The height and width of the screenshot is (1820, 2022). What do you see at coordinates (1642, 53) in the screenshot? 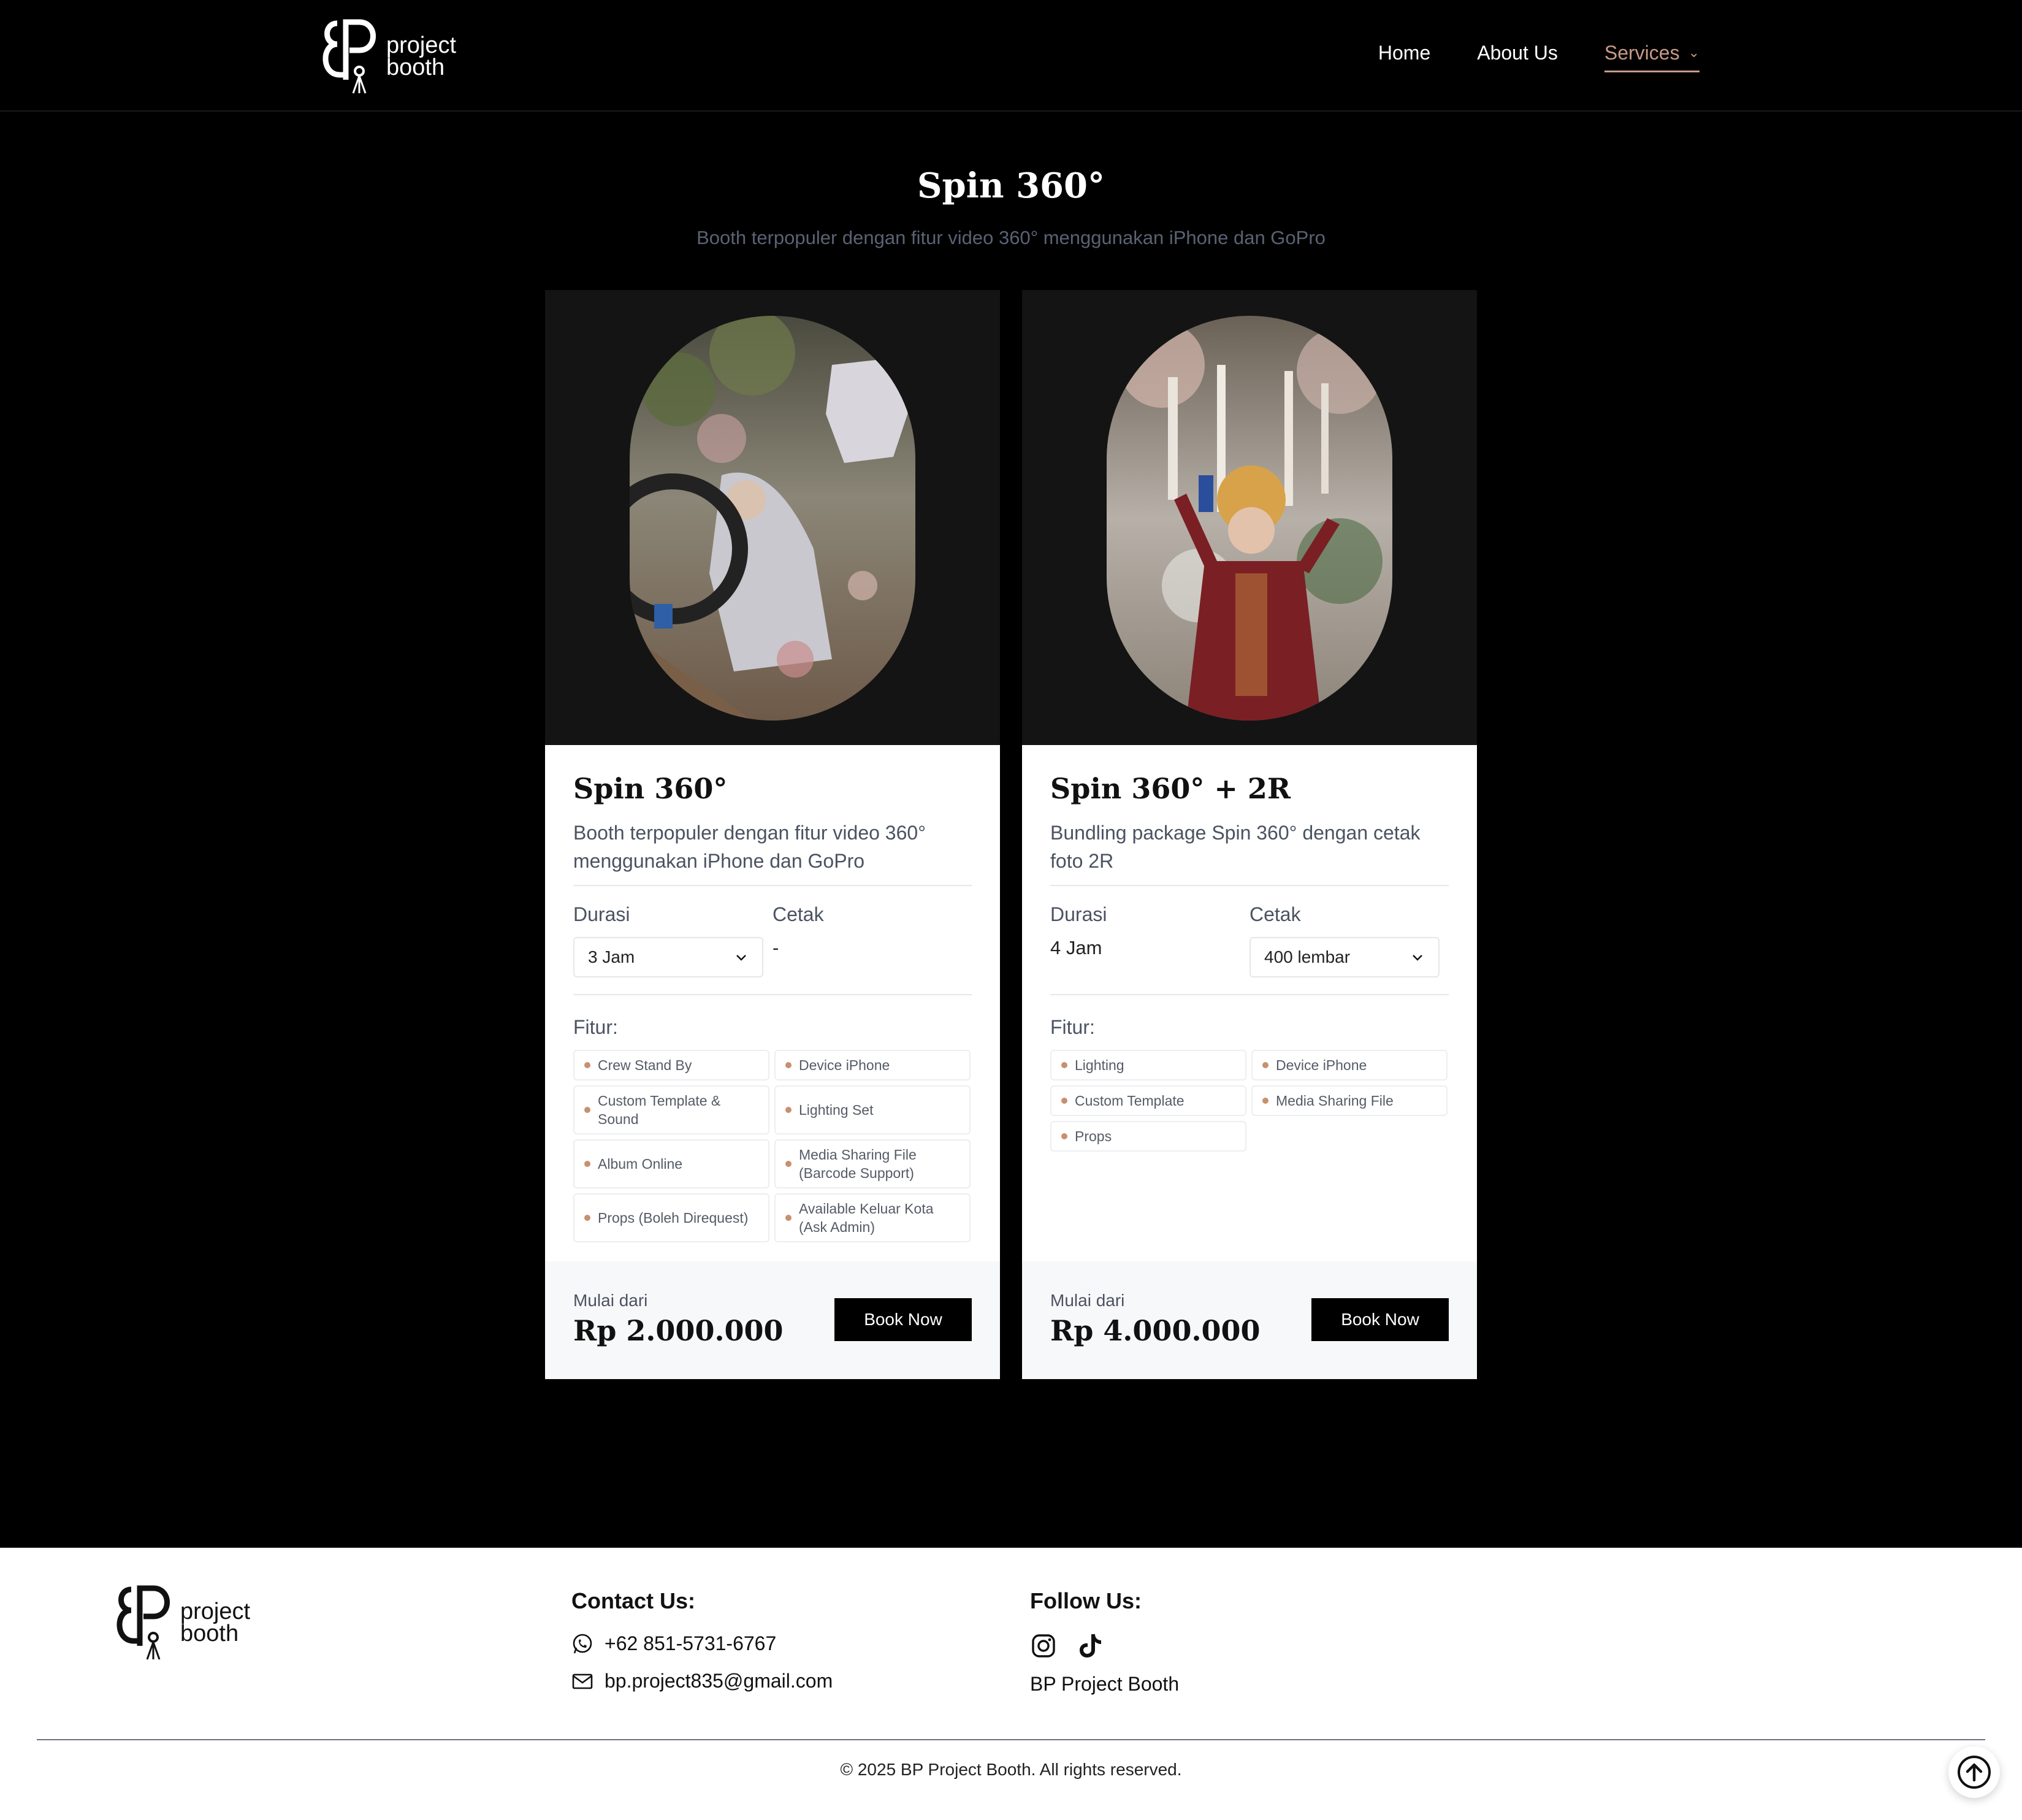
I see `nav-services-label: Services` at bounding box center [1642, 53].